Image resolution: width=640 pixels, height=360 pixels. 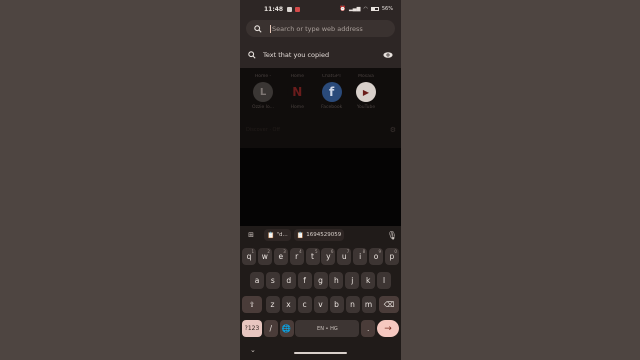 What do you see at coordinates (388, 55) in the screenshot?
I see `eye-icon` at bounding box center [388, 55].